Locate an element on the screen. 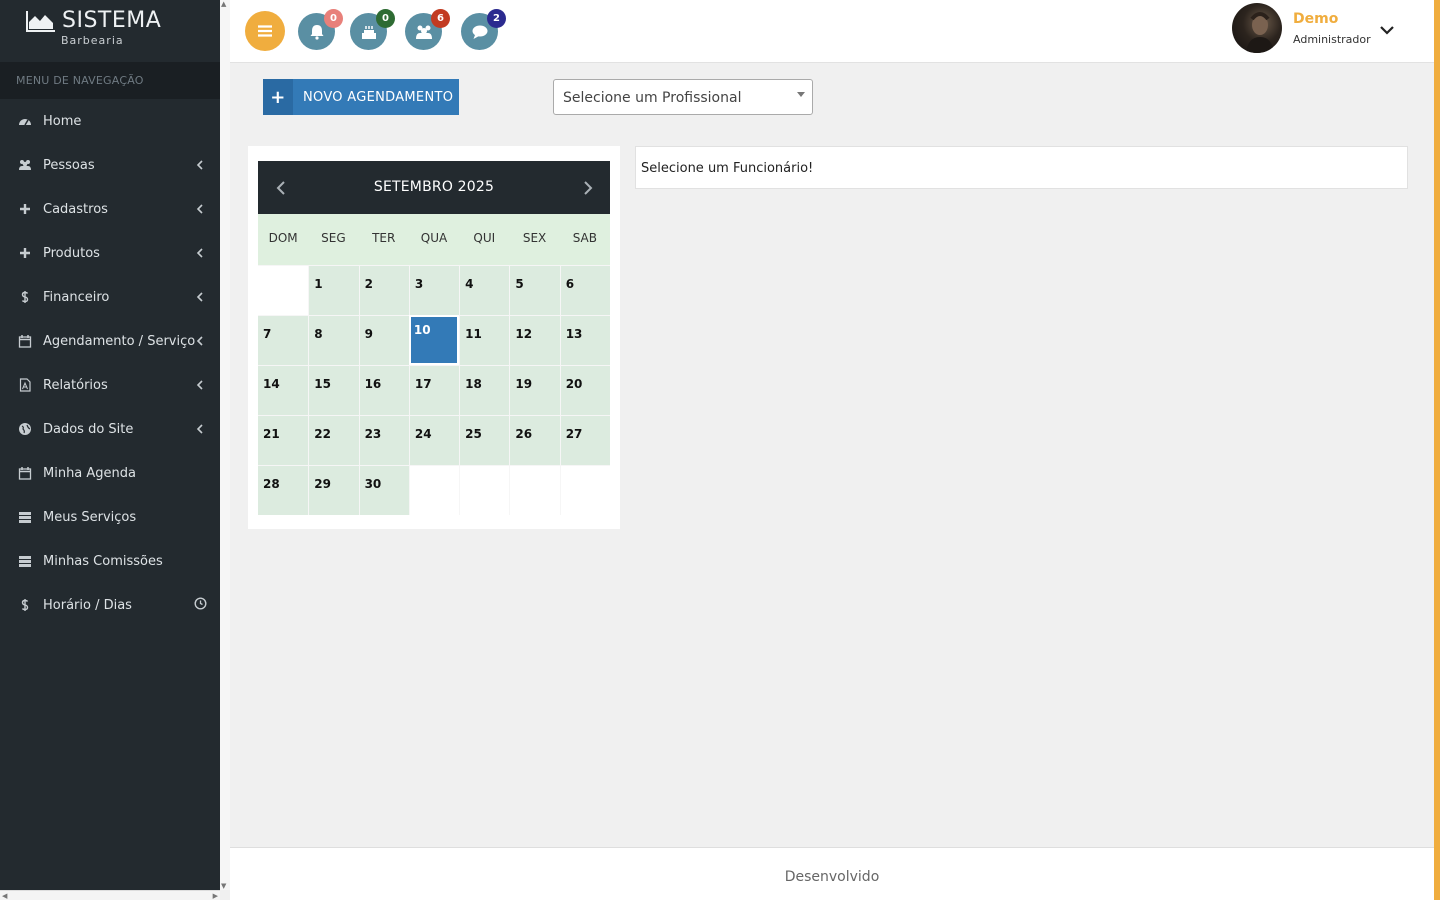 Image resolution: width=1440 pixels, height=900 pixels. birthdays-button: 0 is located at coordinates (372, 29).